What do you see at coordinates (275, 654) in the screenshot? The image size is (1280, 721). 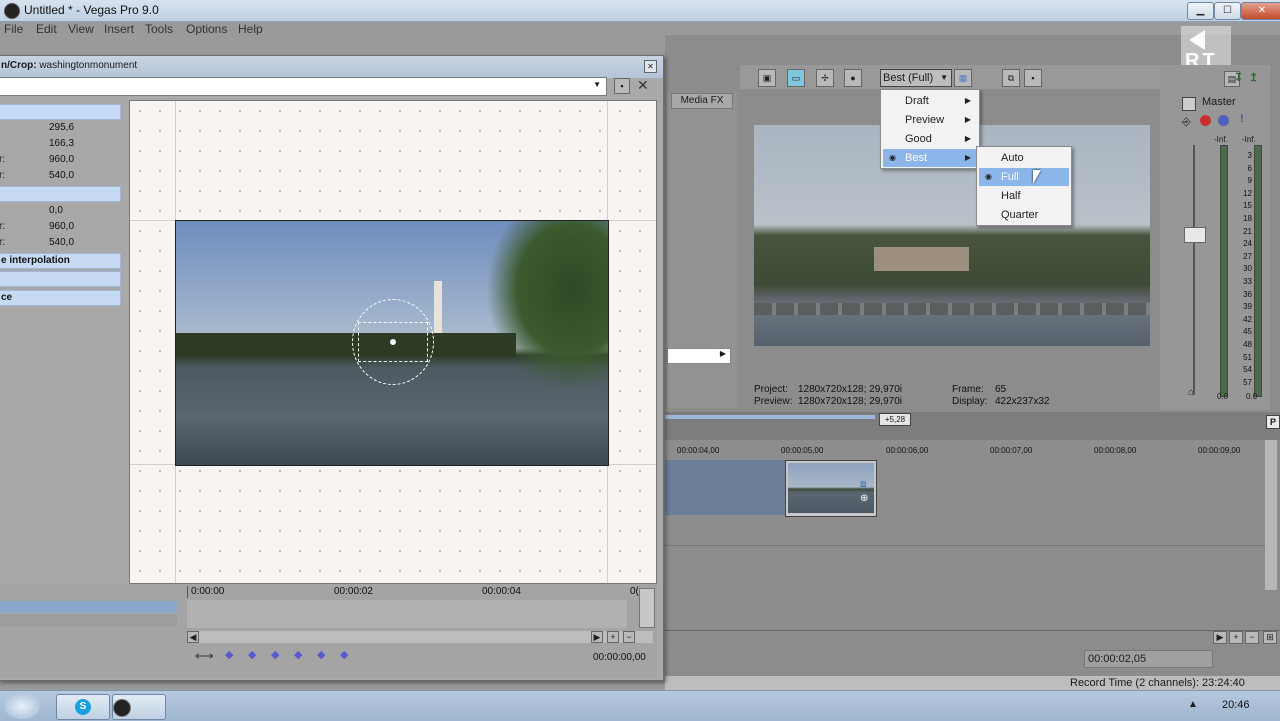 I see `next-keyframe-icon: ◆` at bounding box center [275, 654].